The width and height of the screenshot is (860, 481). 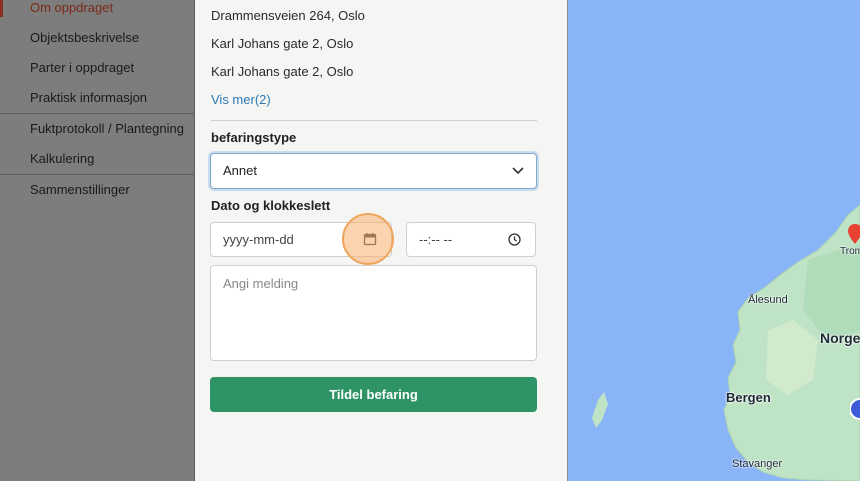 What do you see at coordinates (261, 283) in the screenshot?
I see `message-placeholder: Angi melding` at bounding box center [261, 283].